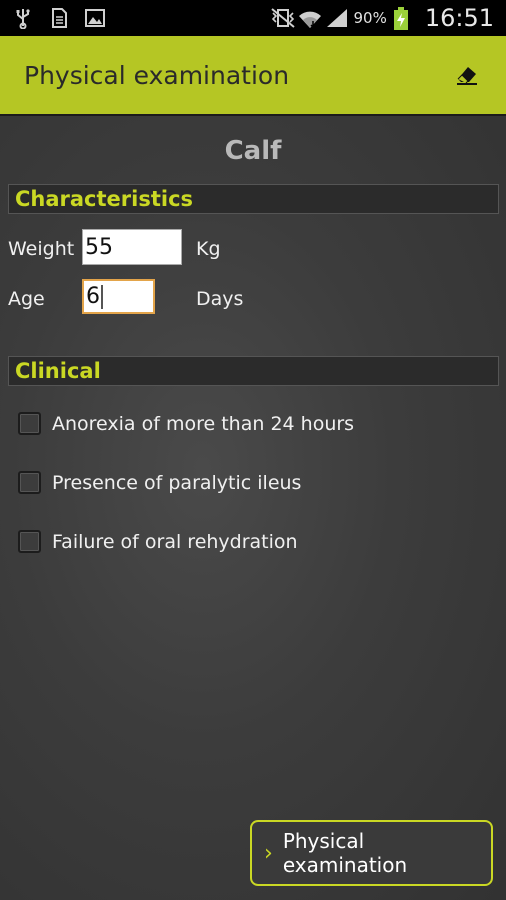 The width and height of the screenshot is (506, 900). Describe the element at coordinates (404, 18) in the screenshot. I see `battery-charging-icon` at that location.